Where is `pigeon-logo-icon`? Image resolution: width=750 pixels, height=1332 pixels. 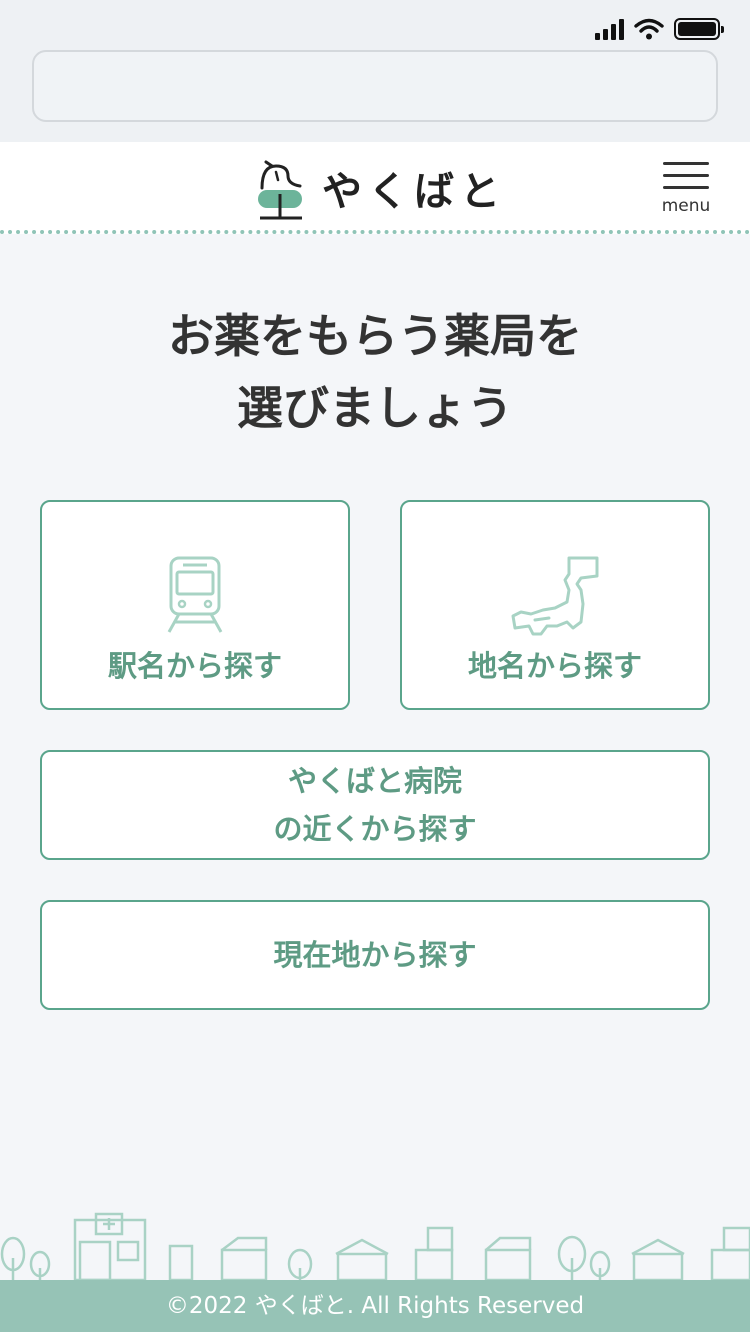
pigeon-logo-icon is located at coordinates (280, 190).